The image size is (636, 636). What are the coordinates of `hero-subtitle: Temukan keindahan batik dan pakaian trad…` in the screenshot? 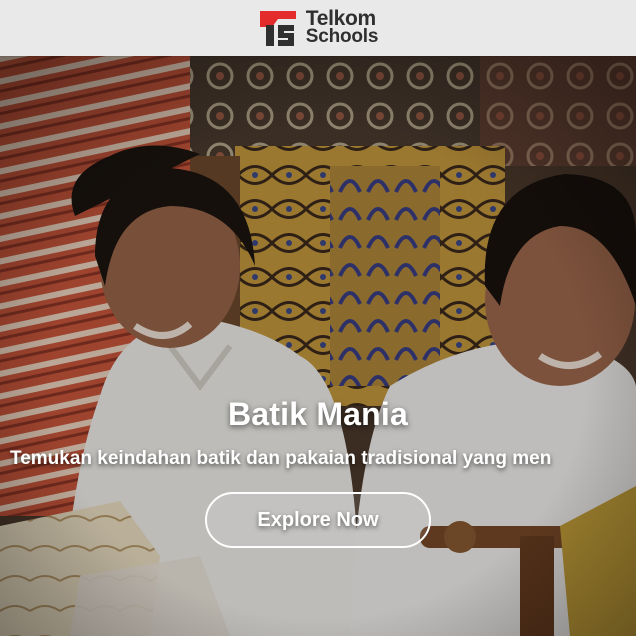 It's located at (281, 458).